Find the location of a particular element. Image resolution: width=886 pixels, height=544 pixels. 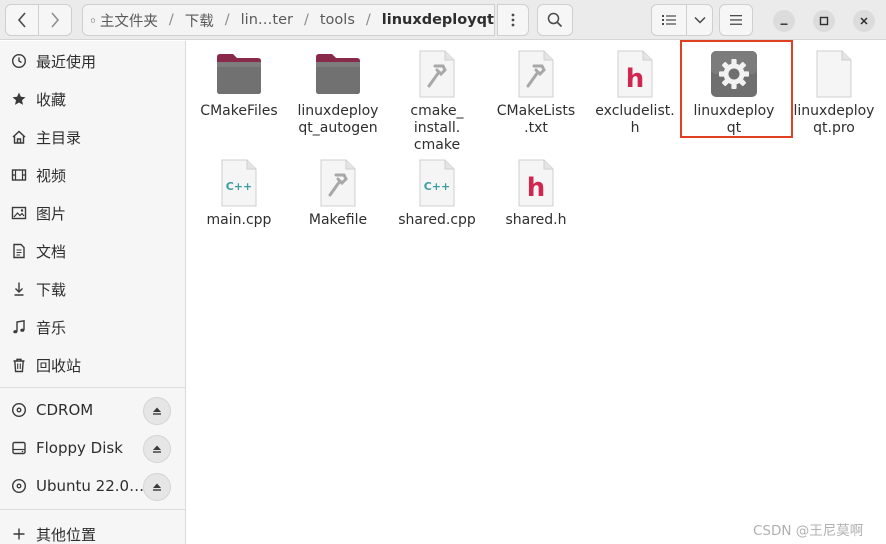

document-icon is located at coordinates (19, 251).